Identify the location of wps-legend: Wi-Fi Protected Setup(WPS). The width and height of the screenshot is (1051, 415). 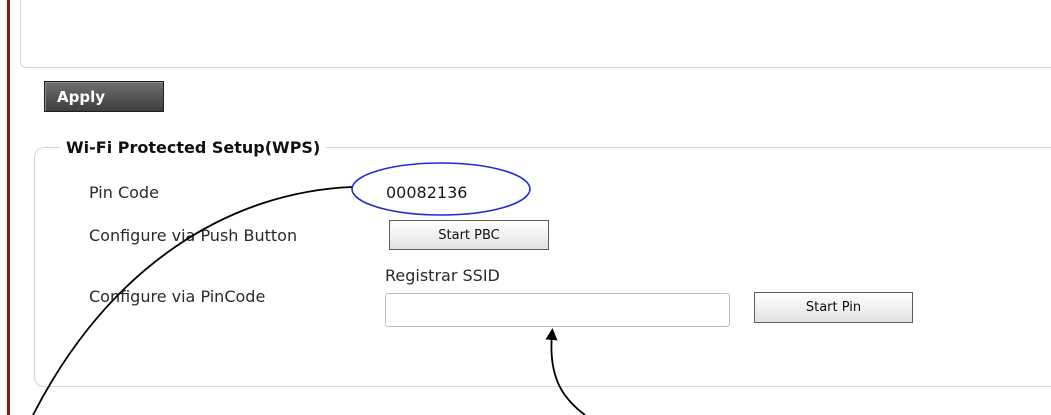
(193, 148).